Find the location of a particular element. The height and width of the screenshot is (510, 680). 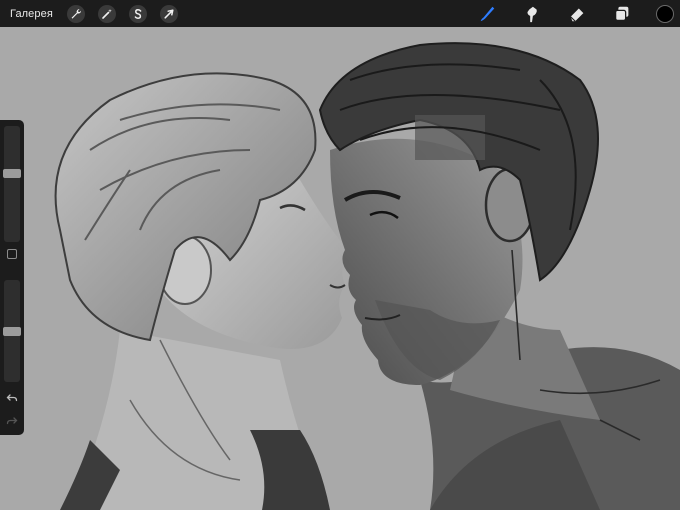

brush-size-thumb is located at coordinates (12, 173).